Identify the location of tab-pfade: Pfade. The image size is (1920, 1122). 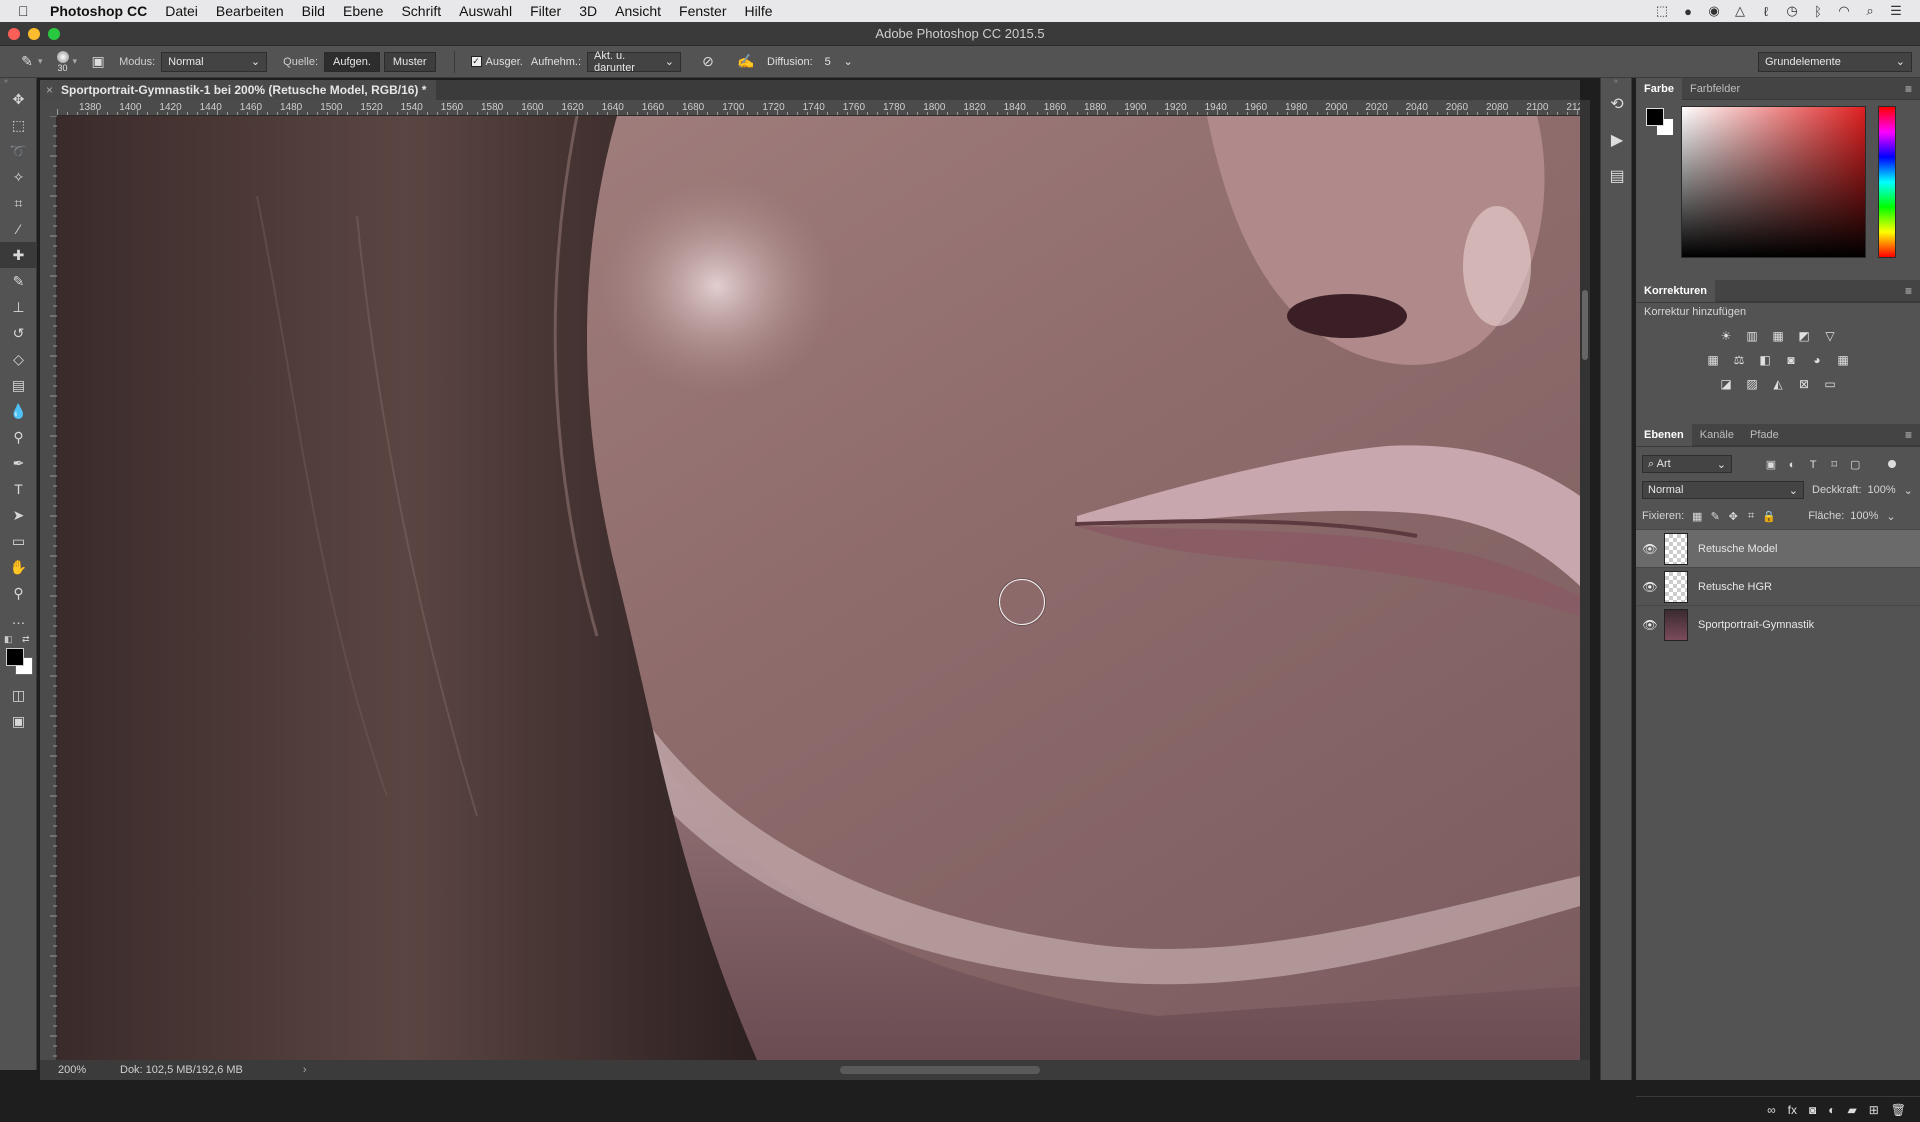
(1764, 435).